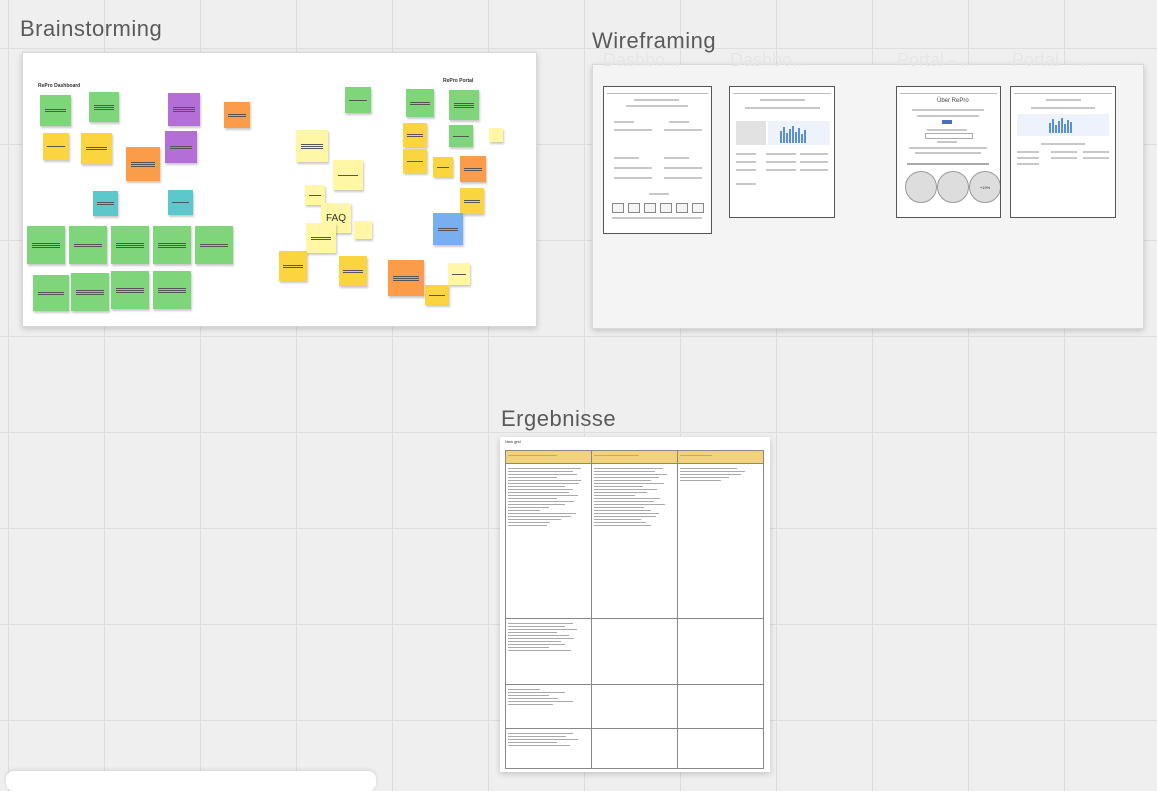  Describe the element at coordinates (948, 152) in the screenshot. I see `wireframe-portal-1: Über RePro +19%` at that location.